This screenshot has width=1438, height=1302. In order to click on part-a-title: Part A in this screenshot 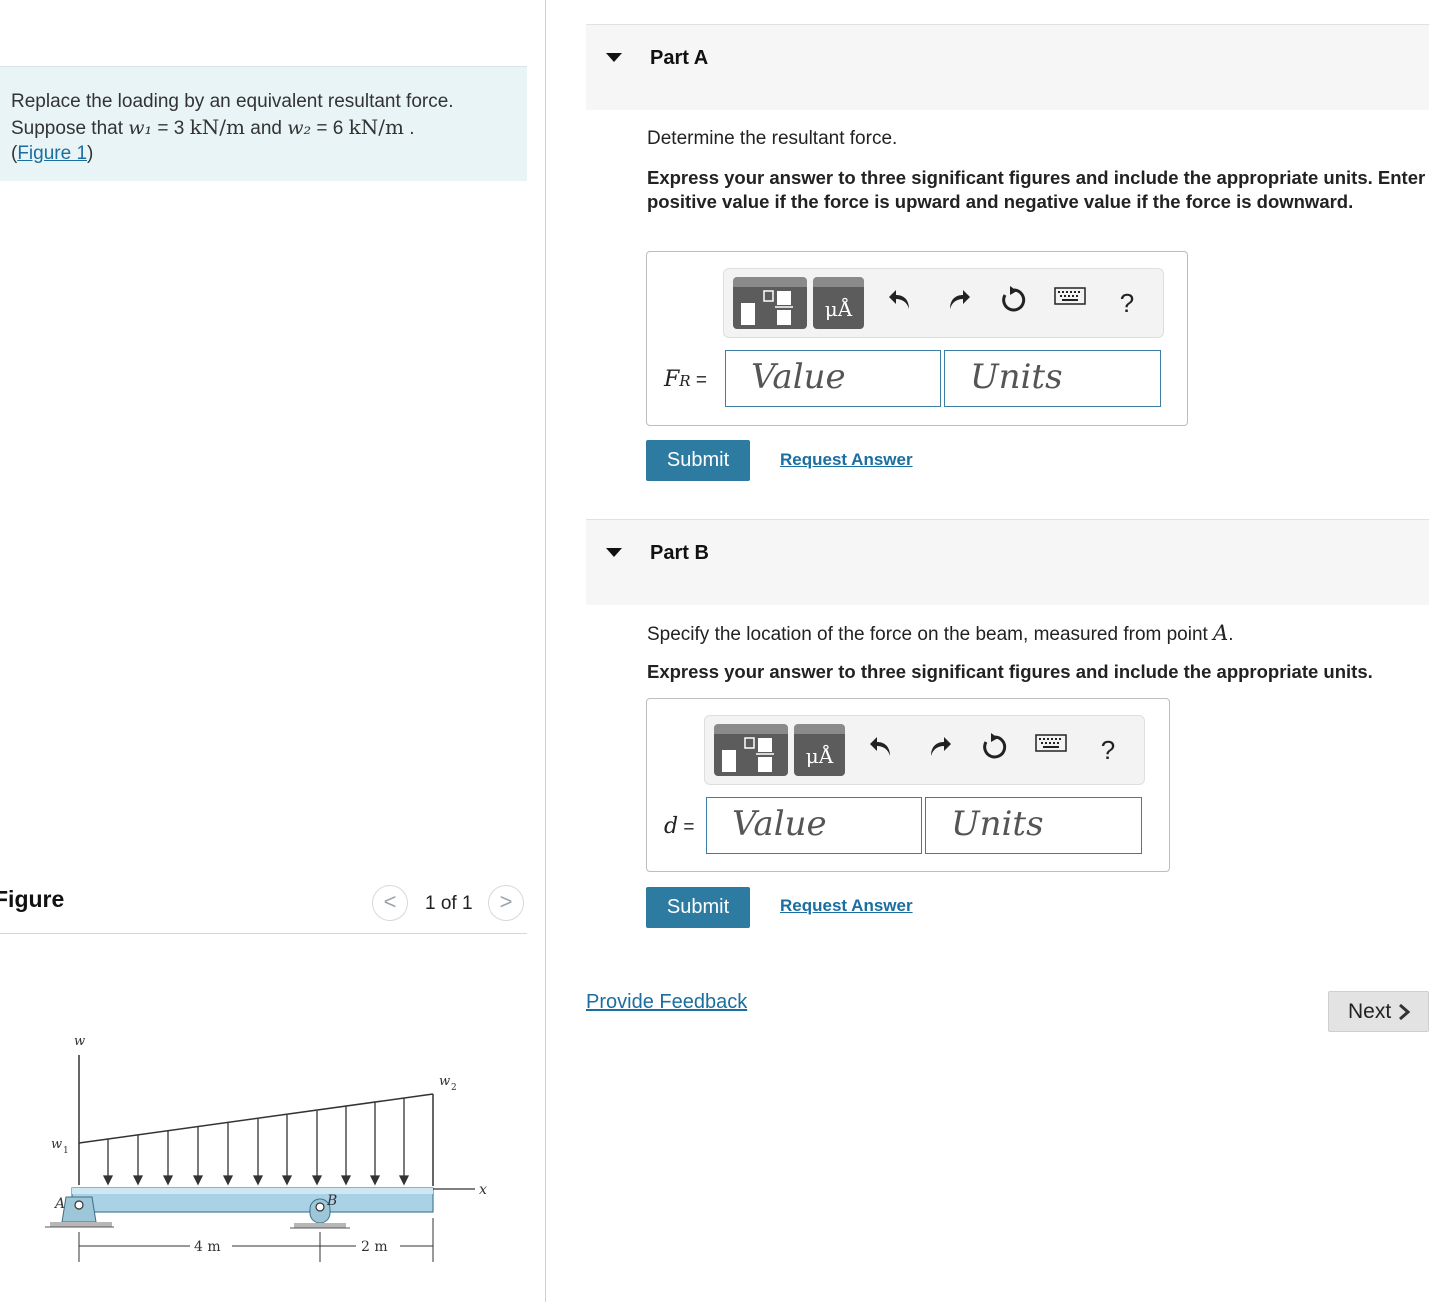, I will do `click(679, 58)`.